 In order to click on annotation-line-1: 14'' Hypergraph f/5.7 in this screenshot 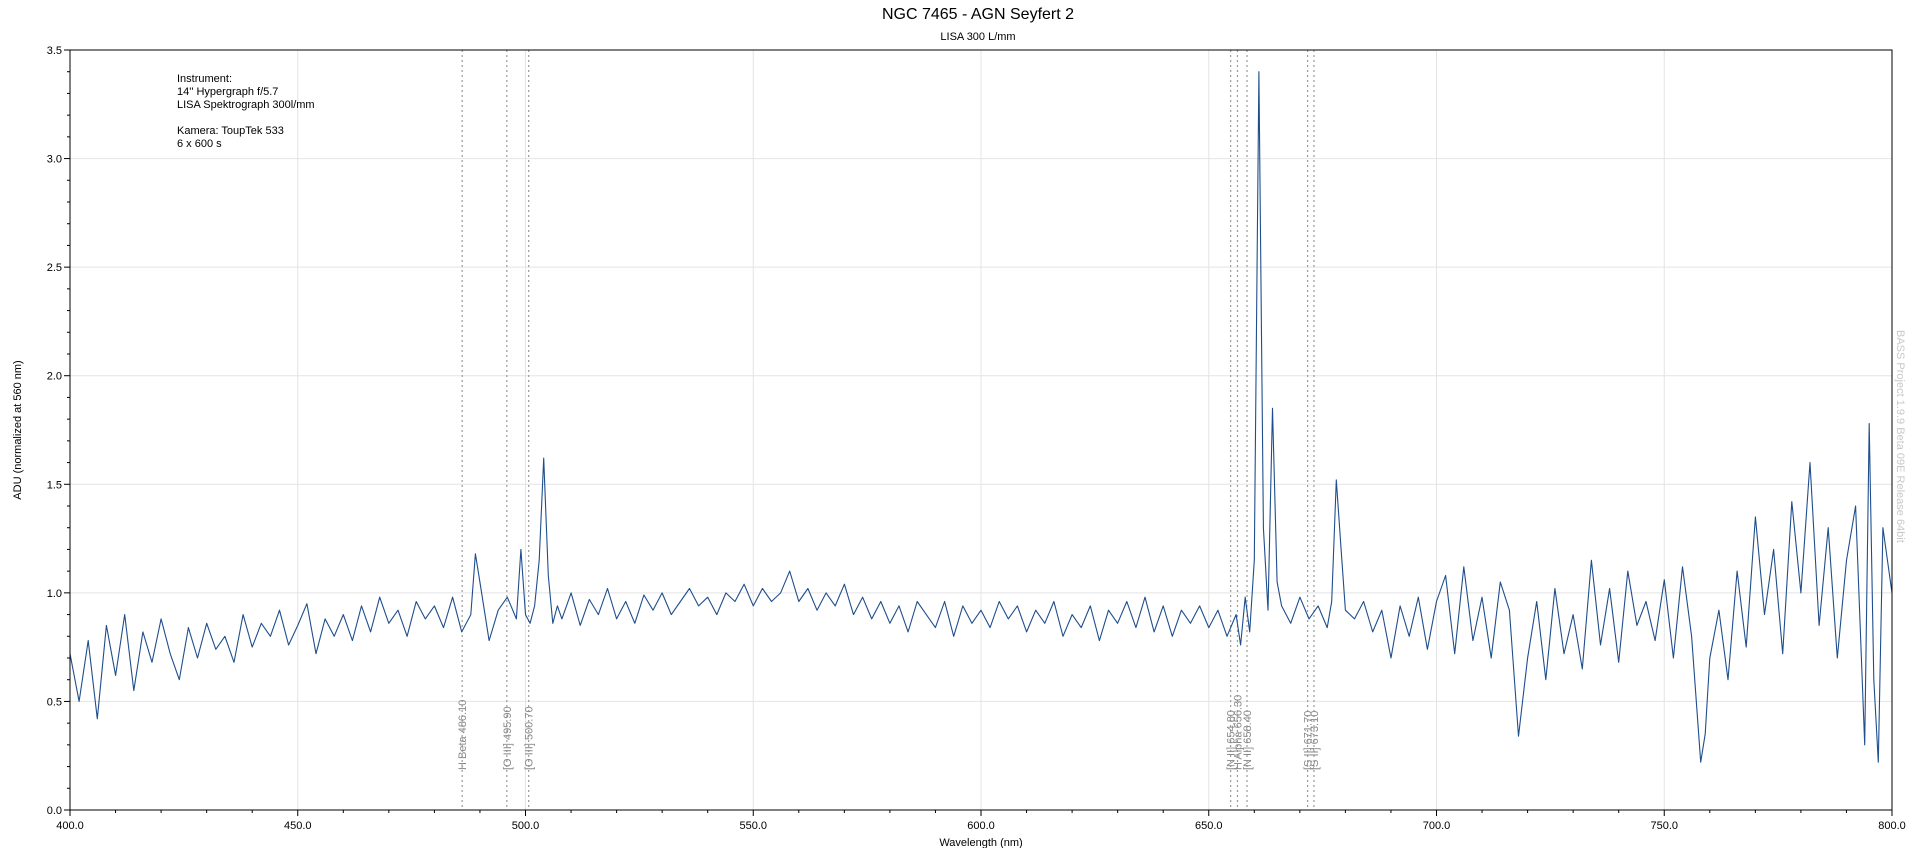, I will do `click(227, 92)`.